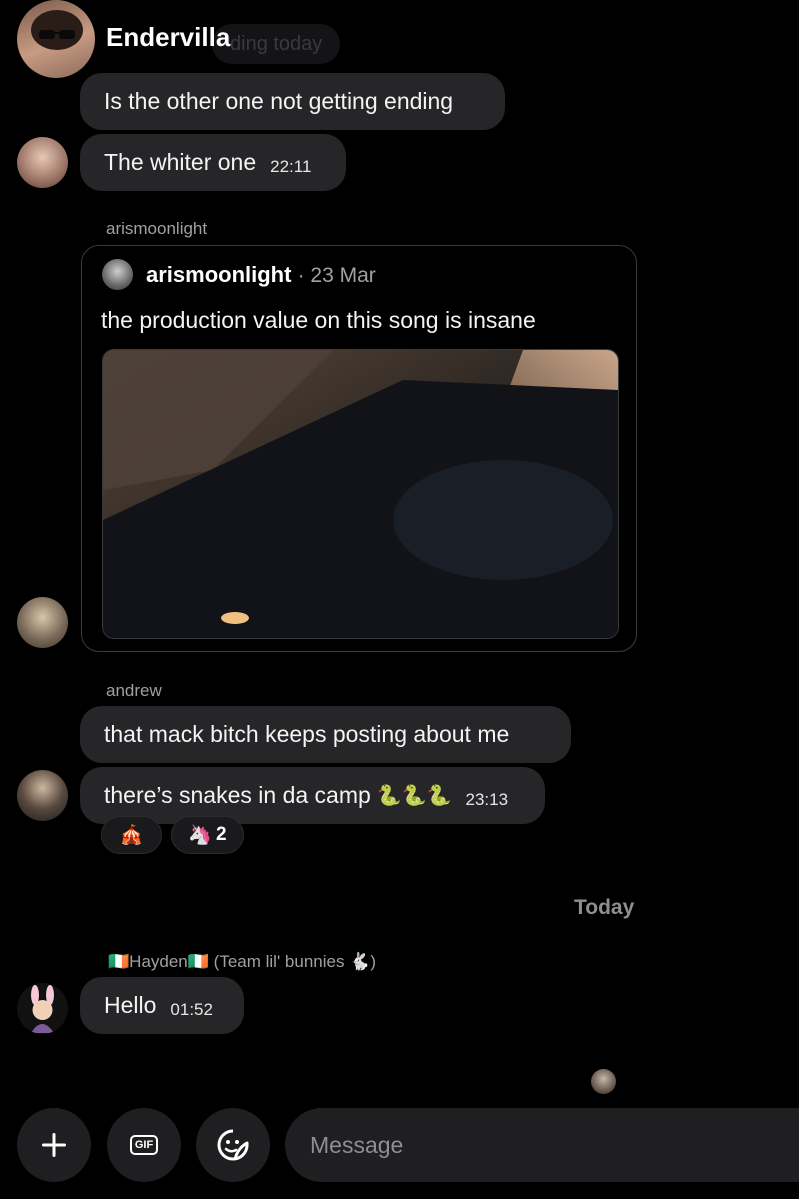 The height and width of the screenshot is (1199, 799). I want to click on sticker-icon, so click(233, 1145).